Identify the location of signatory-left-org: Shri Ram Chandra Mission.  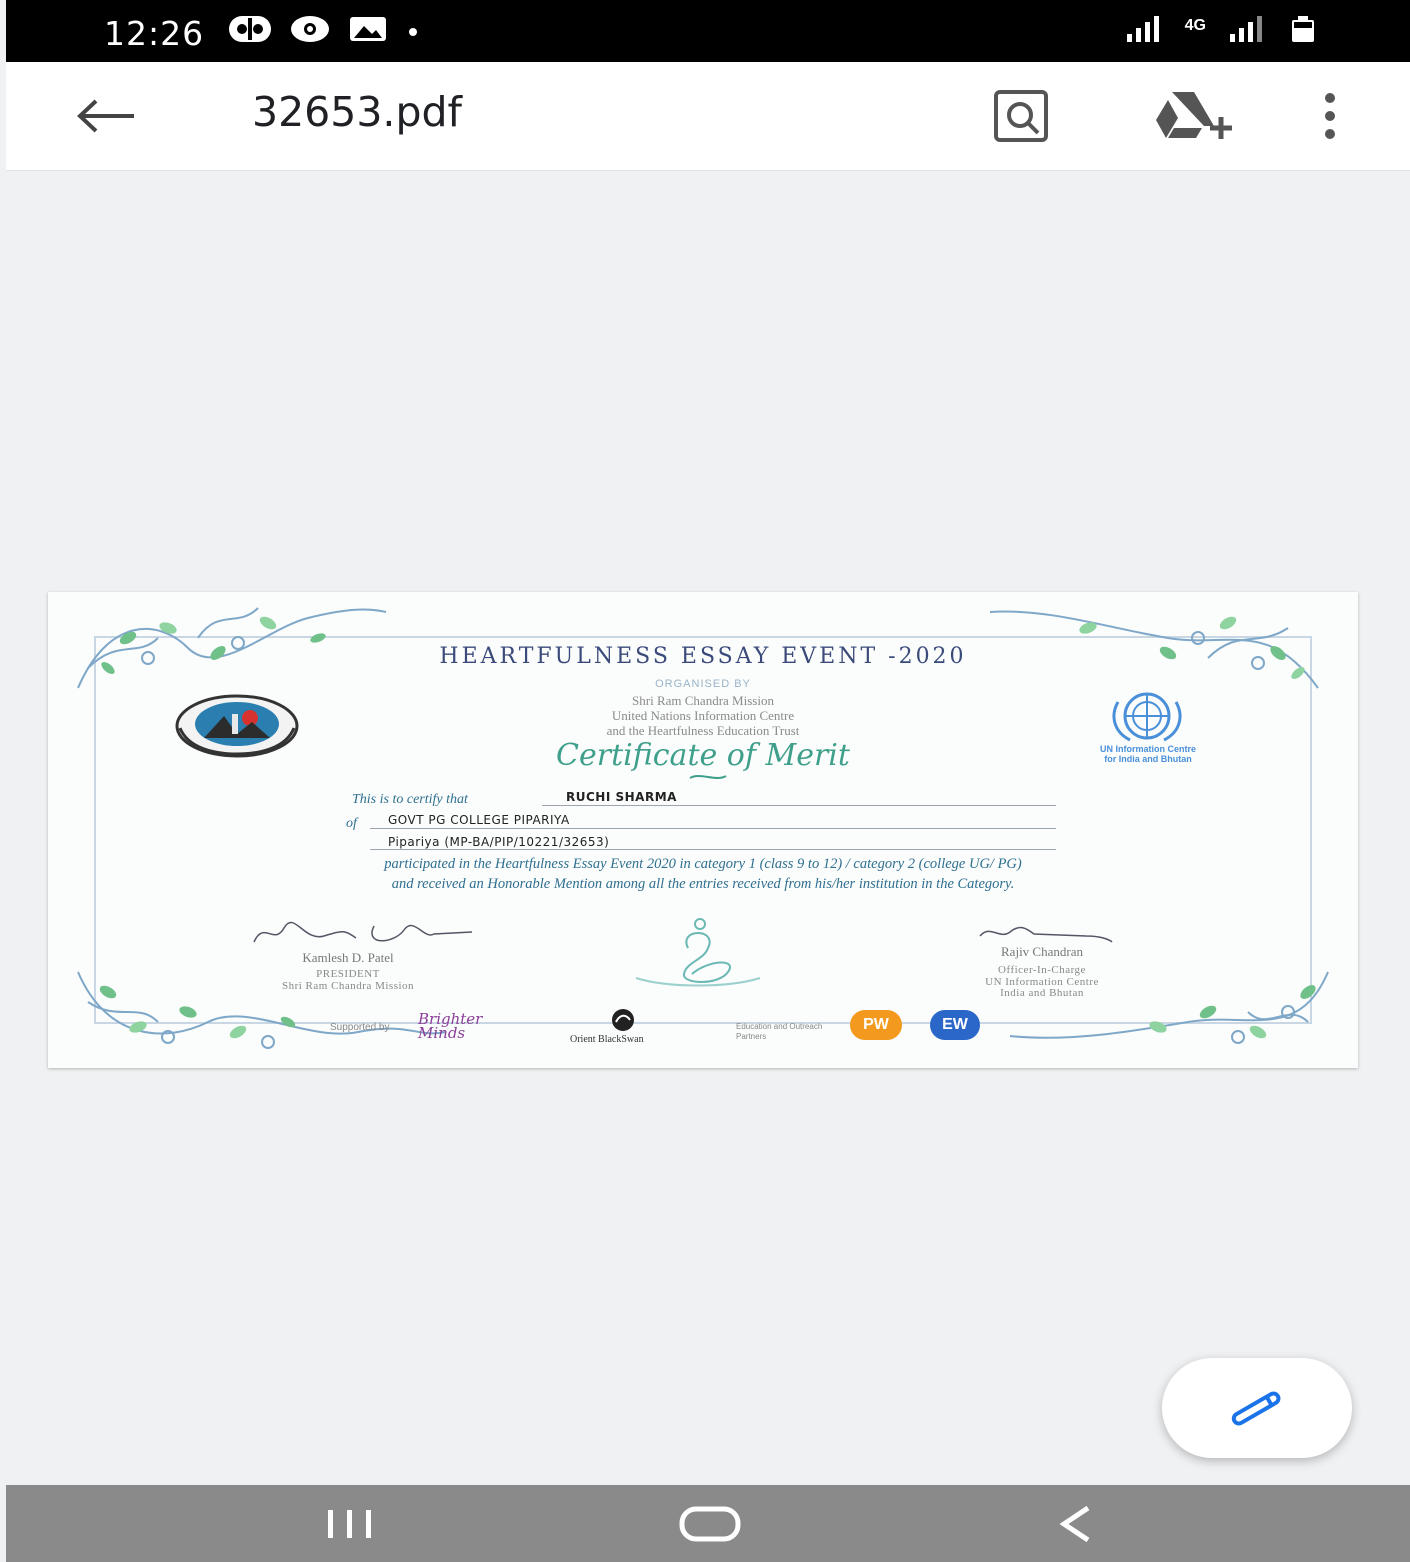
(348, 986).